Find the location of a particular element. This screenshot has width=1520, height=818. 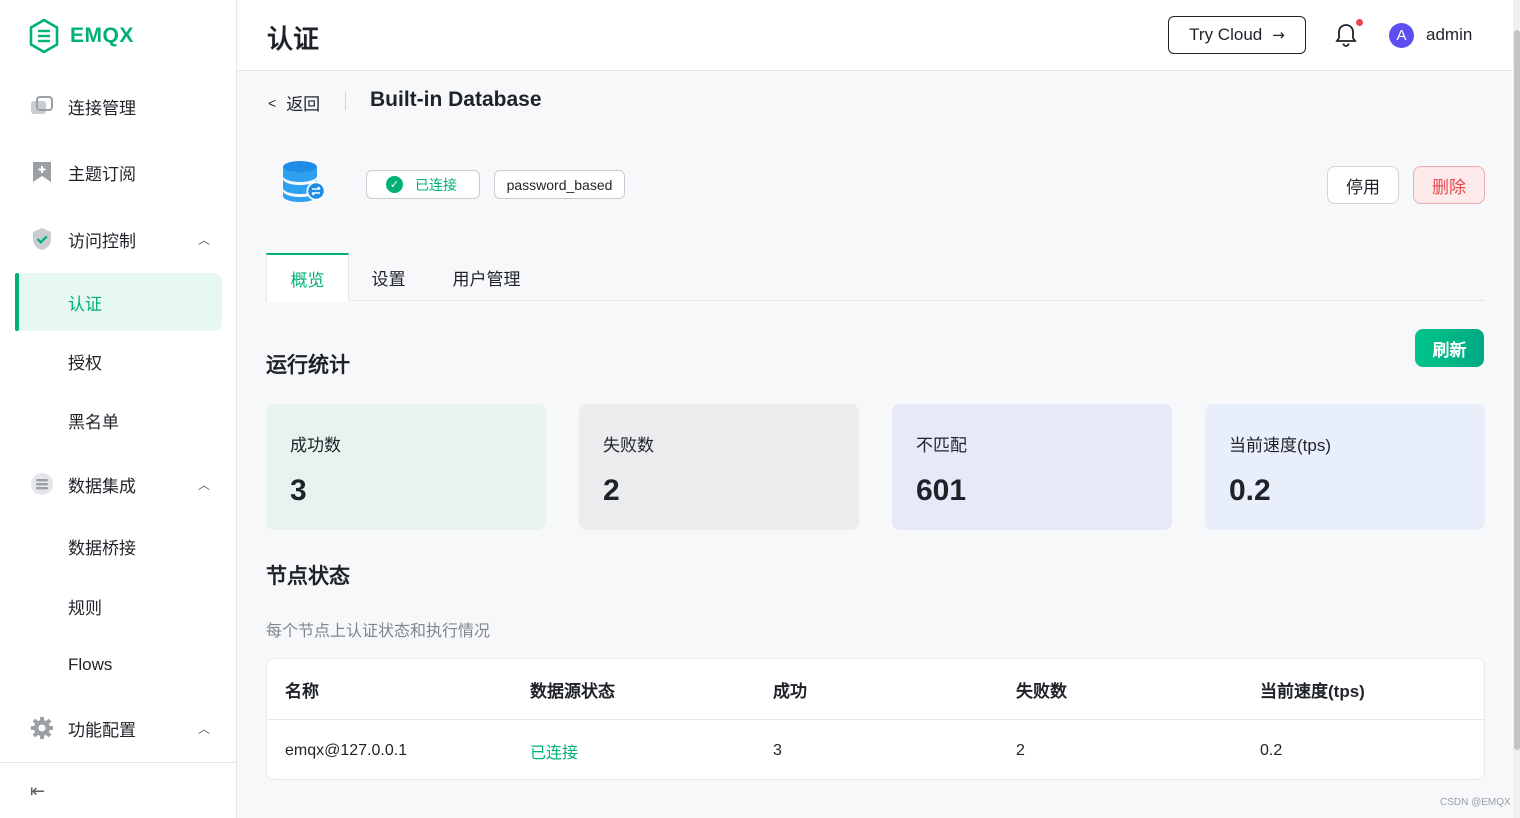

sidebar-item-authentication: 认证 is located at coordinates (118, 302).